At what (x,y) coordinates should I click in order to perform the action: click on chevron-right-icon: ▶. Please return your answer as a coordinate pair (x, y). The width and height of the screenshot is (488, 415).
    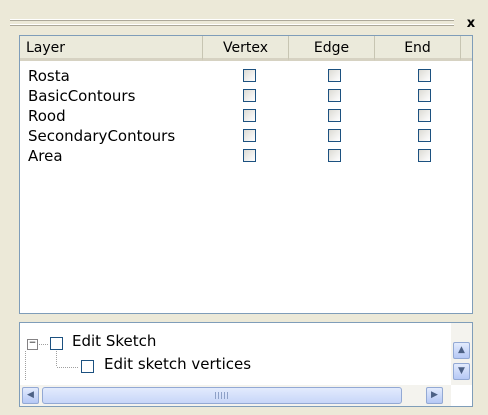
    Looking at the image, I should click on (434, 395).